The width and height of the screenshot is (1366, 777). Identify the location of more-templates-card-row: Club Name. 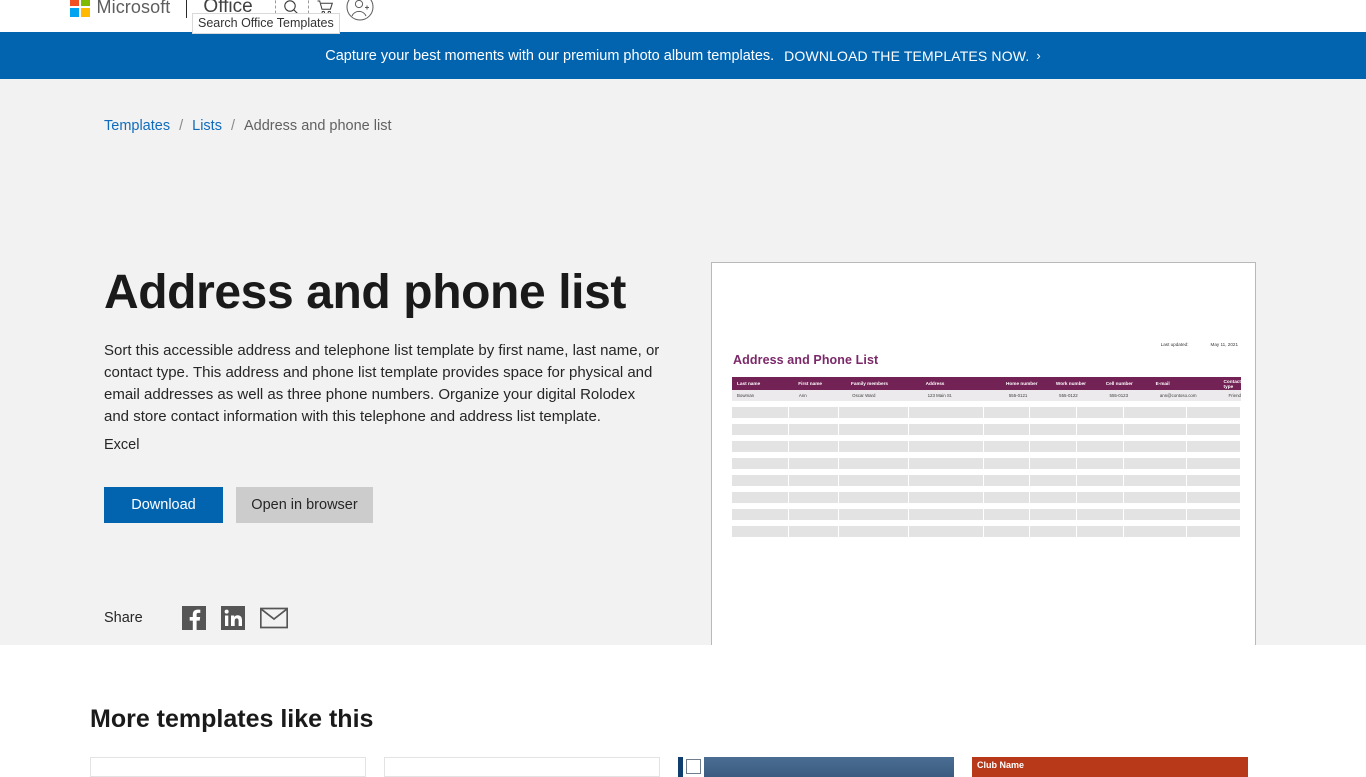
(678, 767).